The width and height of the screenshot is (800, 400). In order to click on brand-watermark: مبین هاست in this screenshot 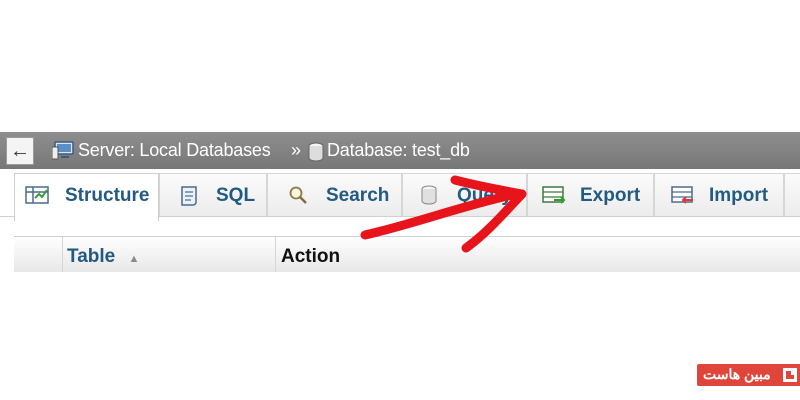, I will do `click(748, 375)`.